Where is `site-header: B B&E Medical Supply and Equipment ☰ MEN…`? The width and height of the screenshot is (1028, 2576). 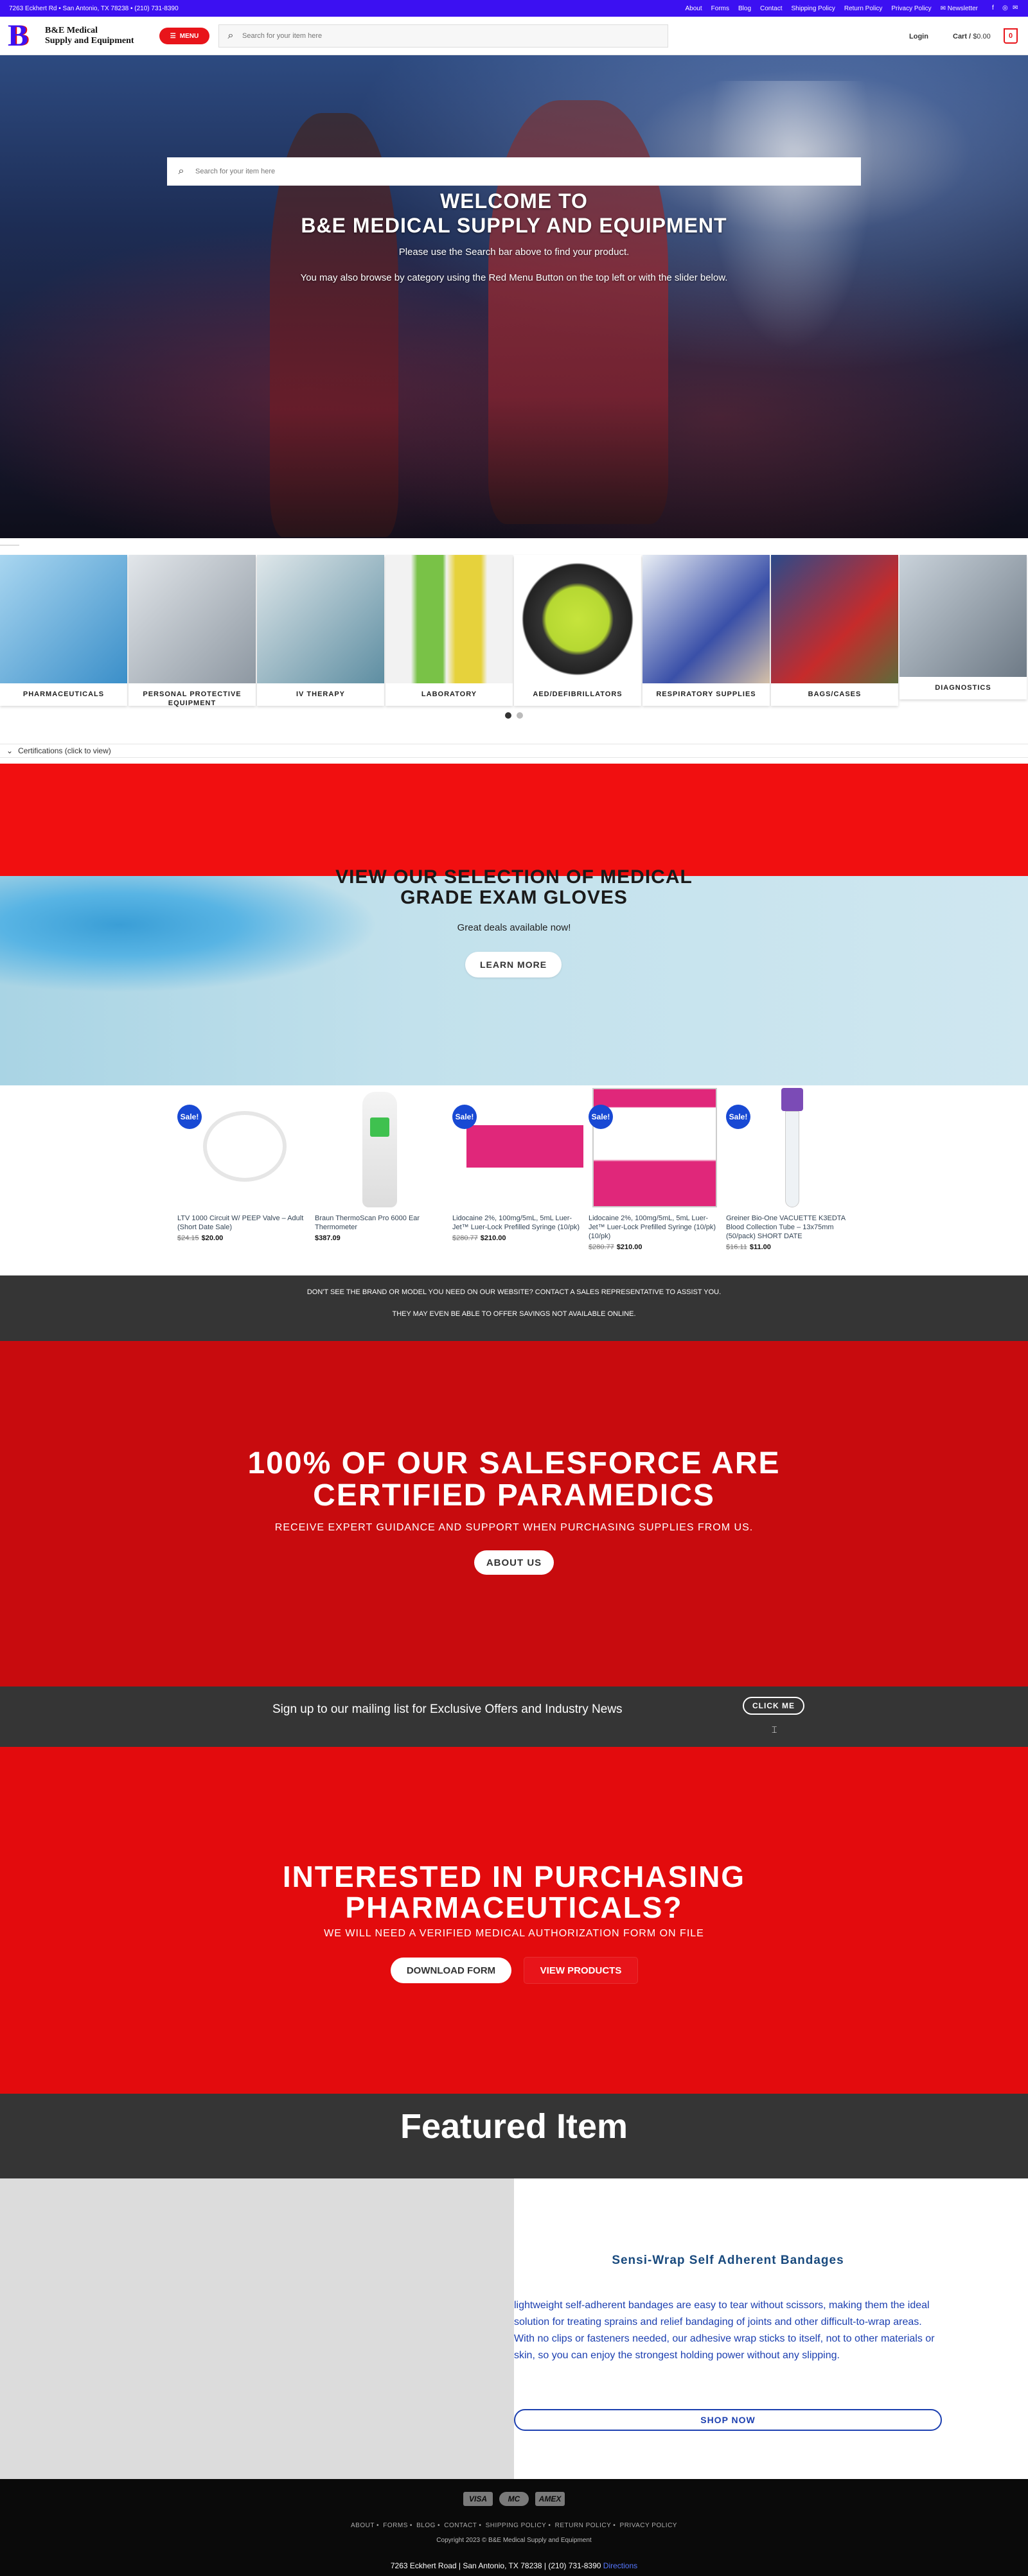 site-header: B B&E Medical Supply and Equipment ☰ MEN… is located at coordinates (514, 36).